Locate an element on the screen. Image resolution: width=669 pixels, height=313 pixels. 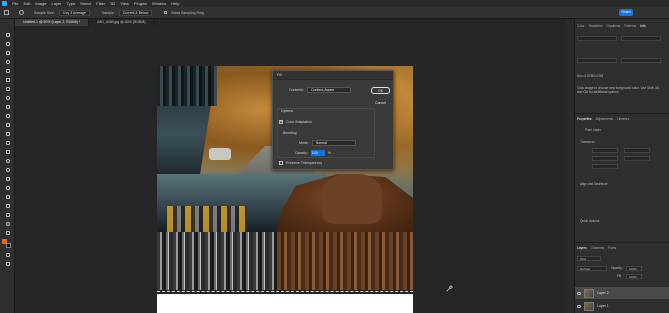
menu-type: Type is located at coordinates (71, 3).